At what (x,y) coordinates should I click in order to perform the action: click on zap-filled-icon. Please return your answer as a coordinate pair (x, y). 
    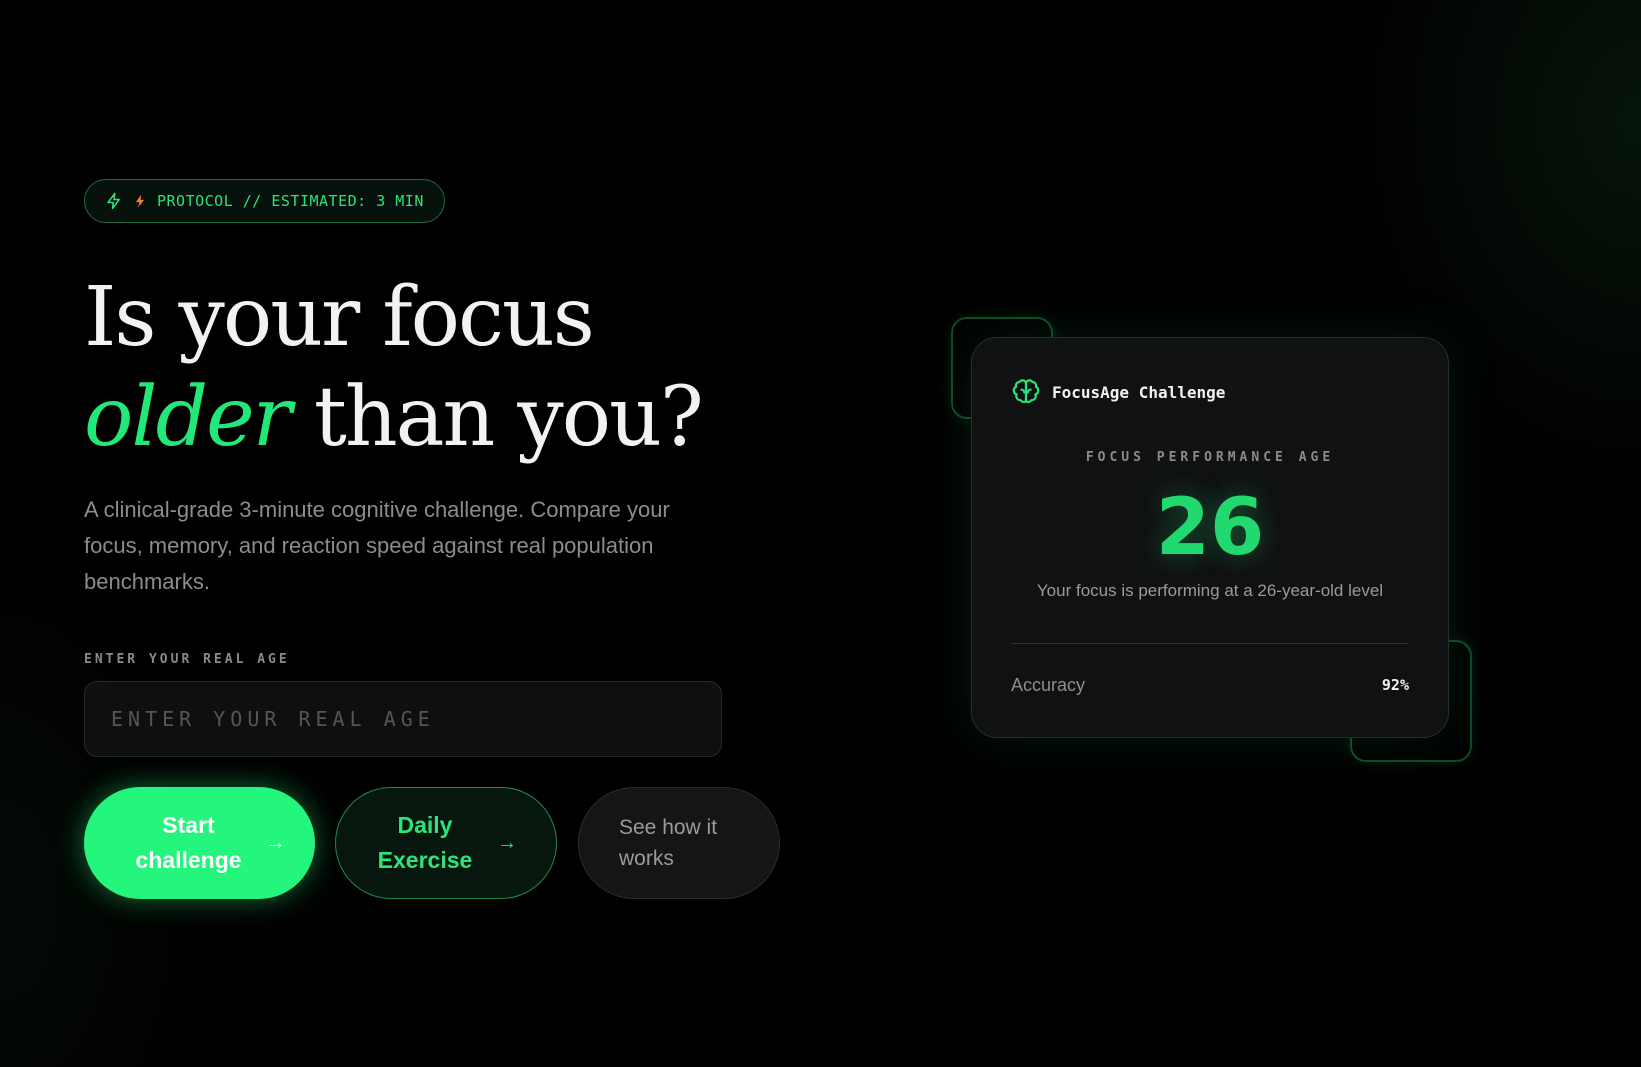
    Looking at the image, I should click on (140, 201).